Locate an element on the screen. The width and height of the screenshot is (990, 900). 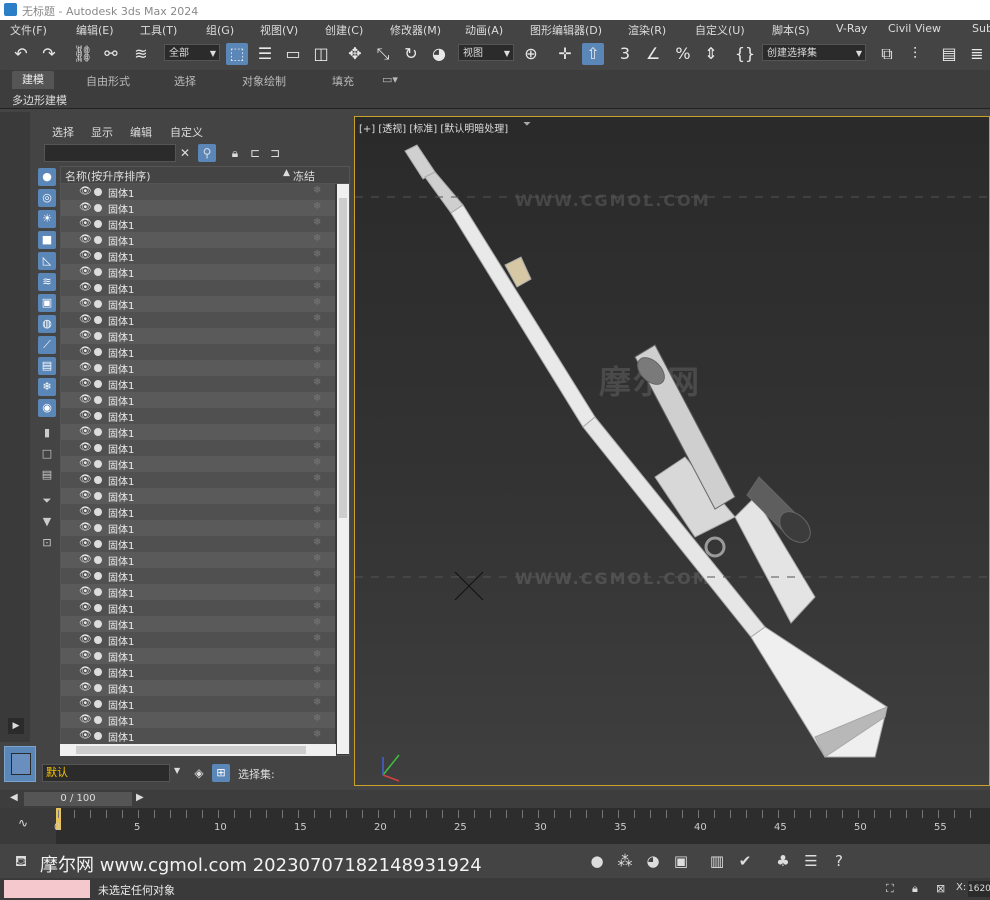
spinner-snap-icon: ⇕ is located at coordinates (711, 54).